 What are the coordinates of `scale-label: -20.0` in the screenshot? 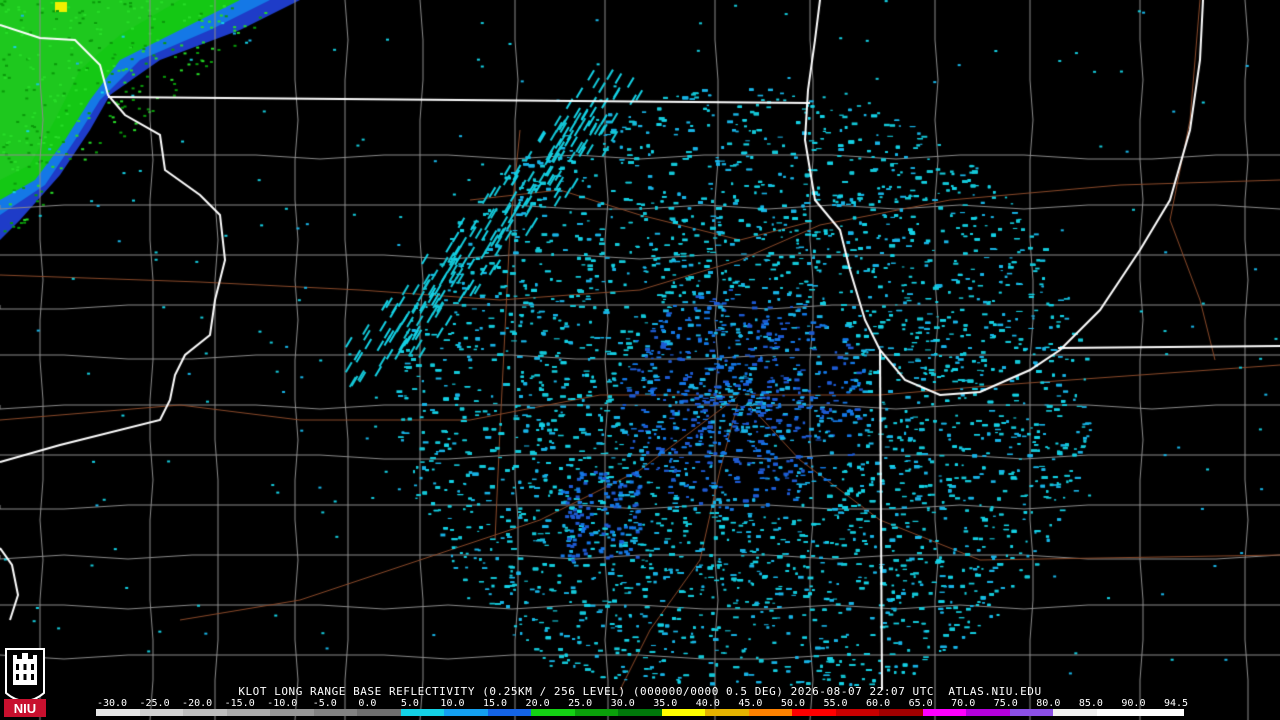 It's located at (197, 703).